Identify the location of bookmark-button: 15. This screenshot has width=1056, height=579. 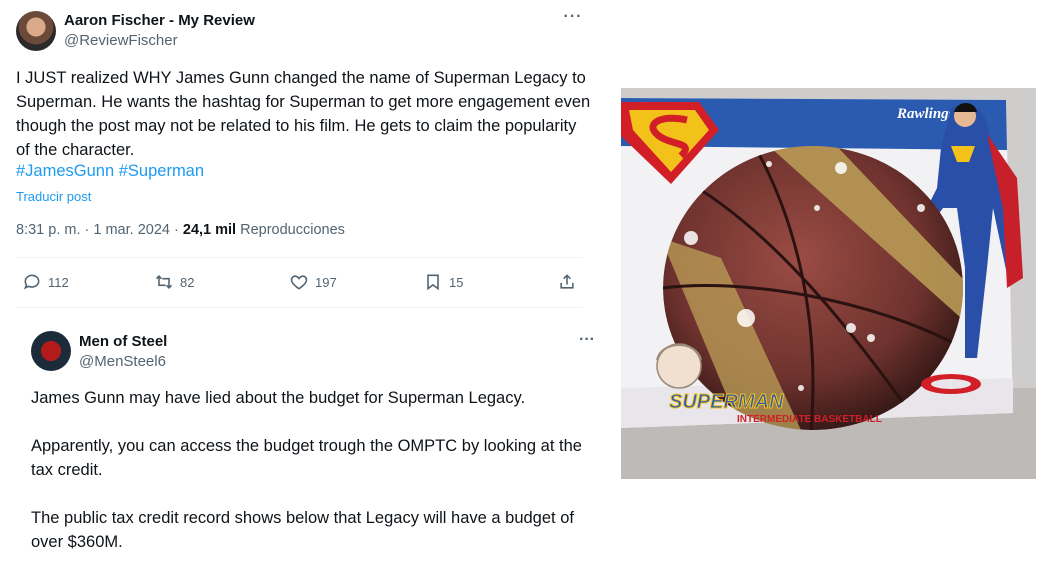
(443, 282).